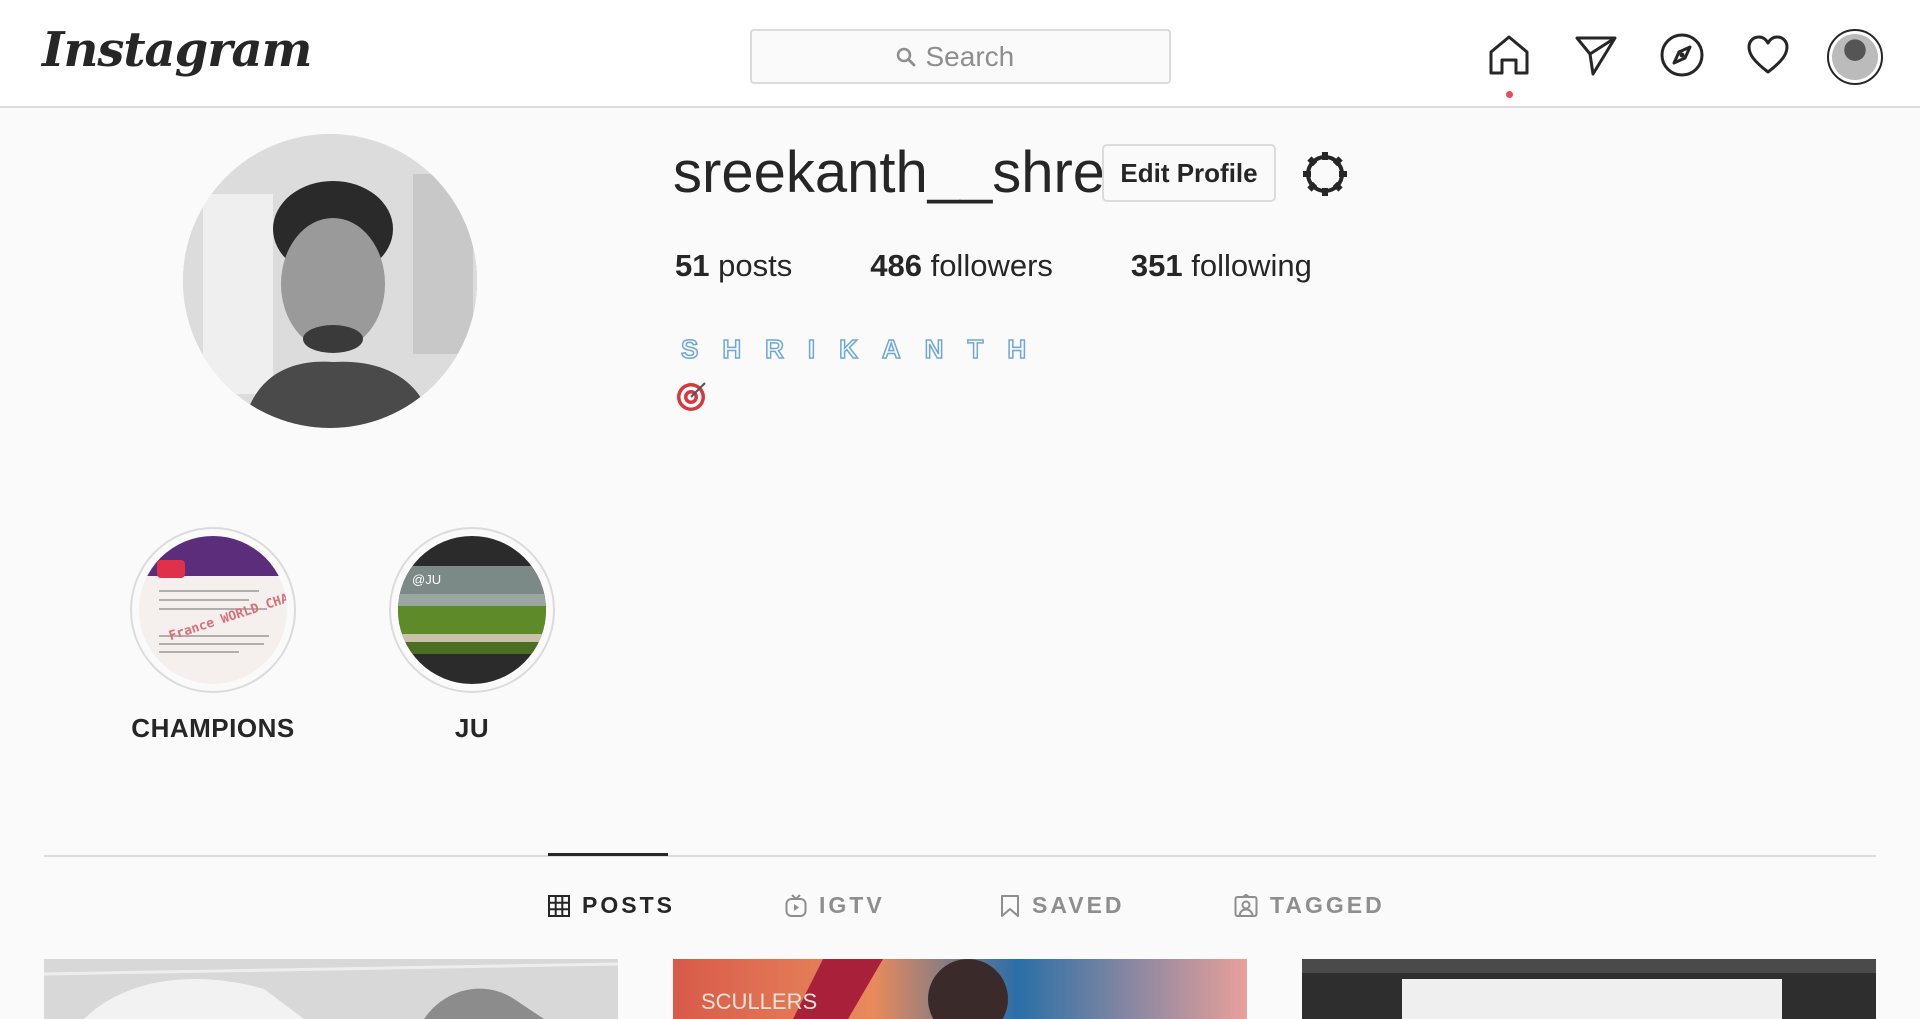 This screenshot has width=1920, height=1019. I want to click on highlight-champions: France WORLD CHAMPIONS CHAMPIONS, so click(213, 635).